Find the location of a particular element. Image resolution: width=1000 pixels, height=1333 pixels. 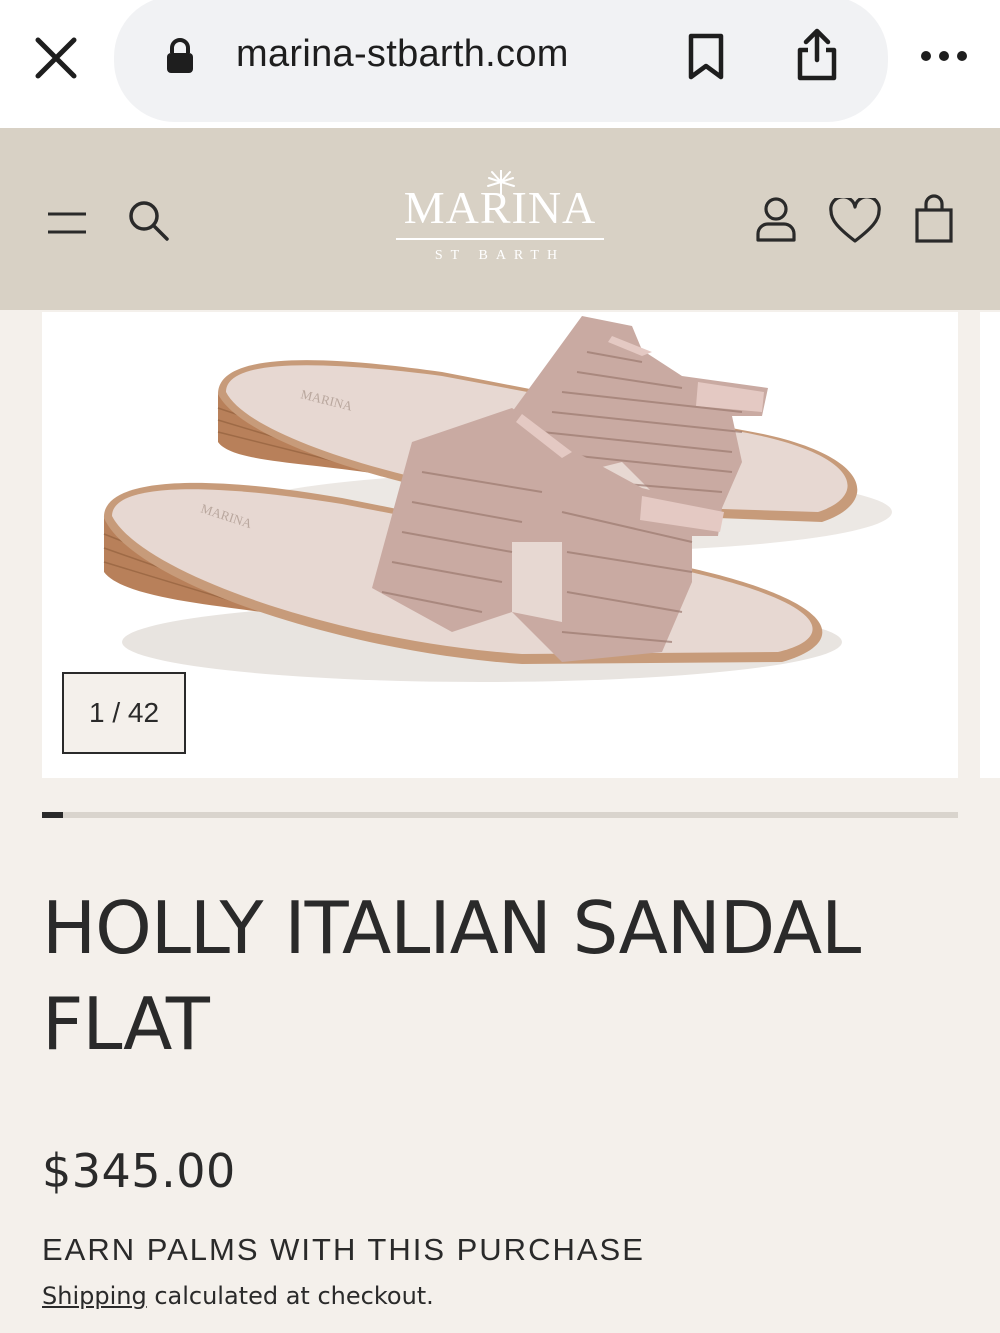

slide-counter: 1 / 42 is located at coordinates (124, 713).